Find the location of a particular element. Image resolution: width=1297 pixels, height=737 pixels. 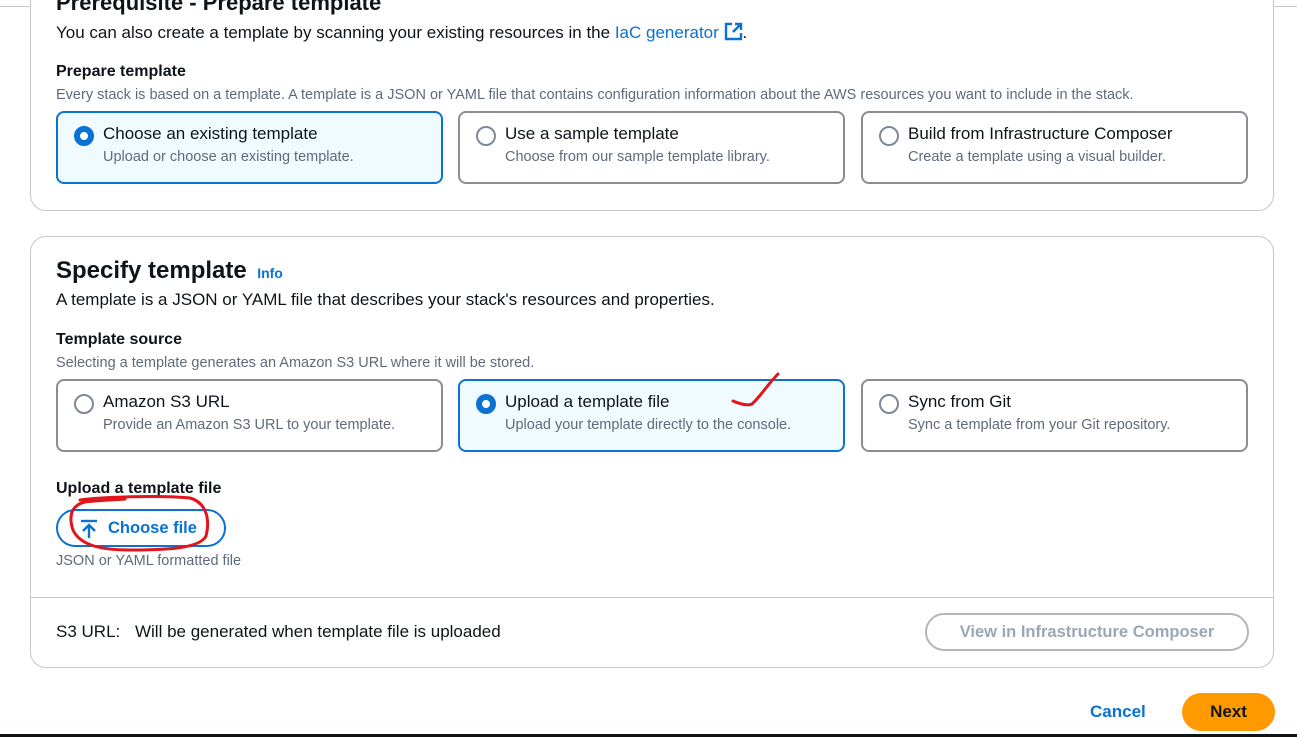

info-link: Info is located at coordinates (270, 273).